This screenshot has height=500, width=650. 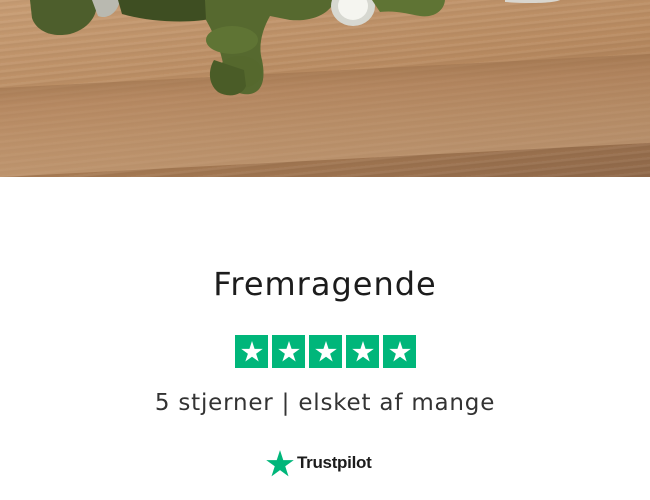 What do you see at coordinates (325, 403) in the screenshot?
I see `rating-subtitle: 5 stjerner | elsket af mange` at bounding box center [325, 403].